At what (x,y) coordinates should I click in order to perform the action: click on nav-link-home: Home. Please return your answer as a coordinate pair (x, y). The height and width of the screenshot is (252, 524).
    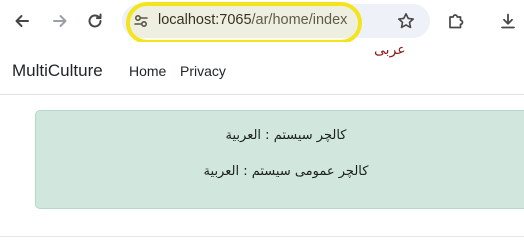
    Looking at the image, I should click on (147, 71).